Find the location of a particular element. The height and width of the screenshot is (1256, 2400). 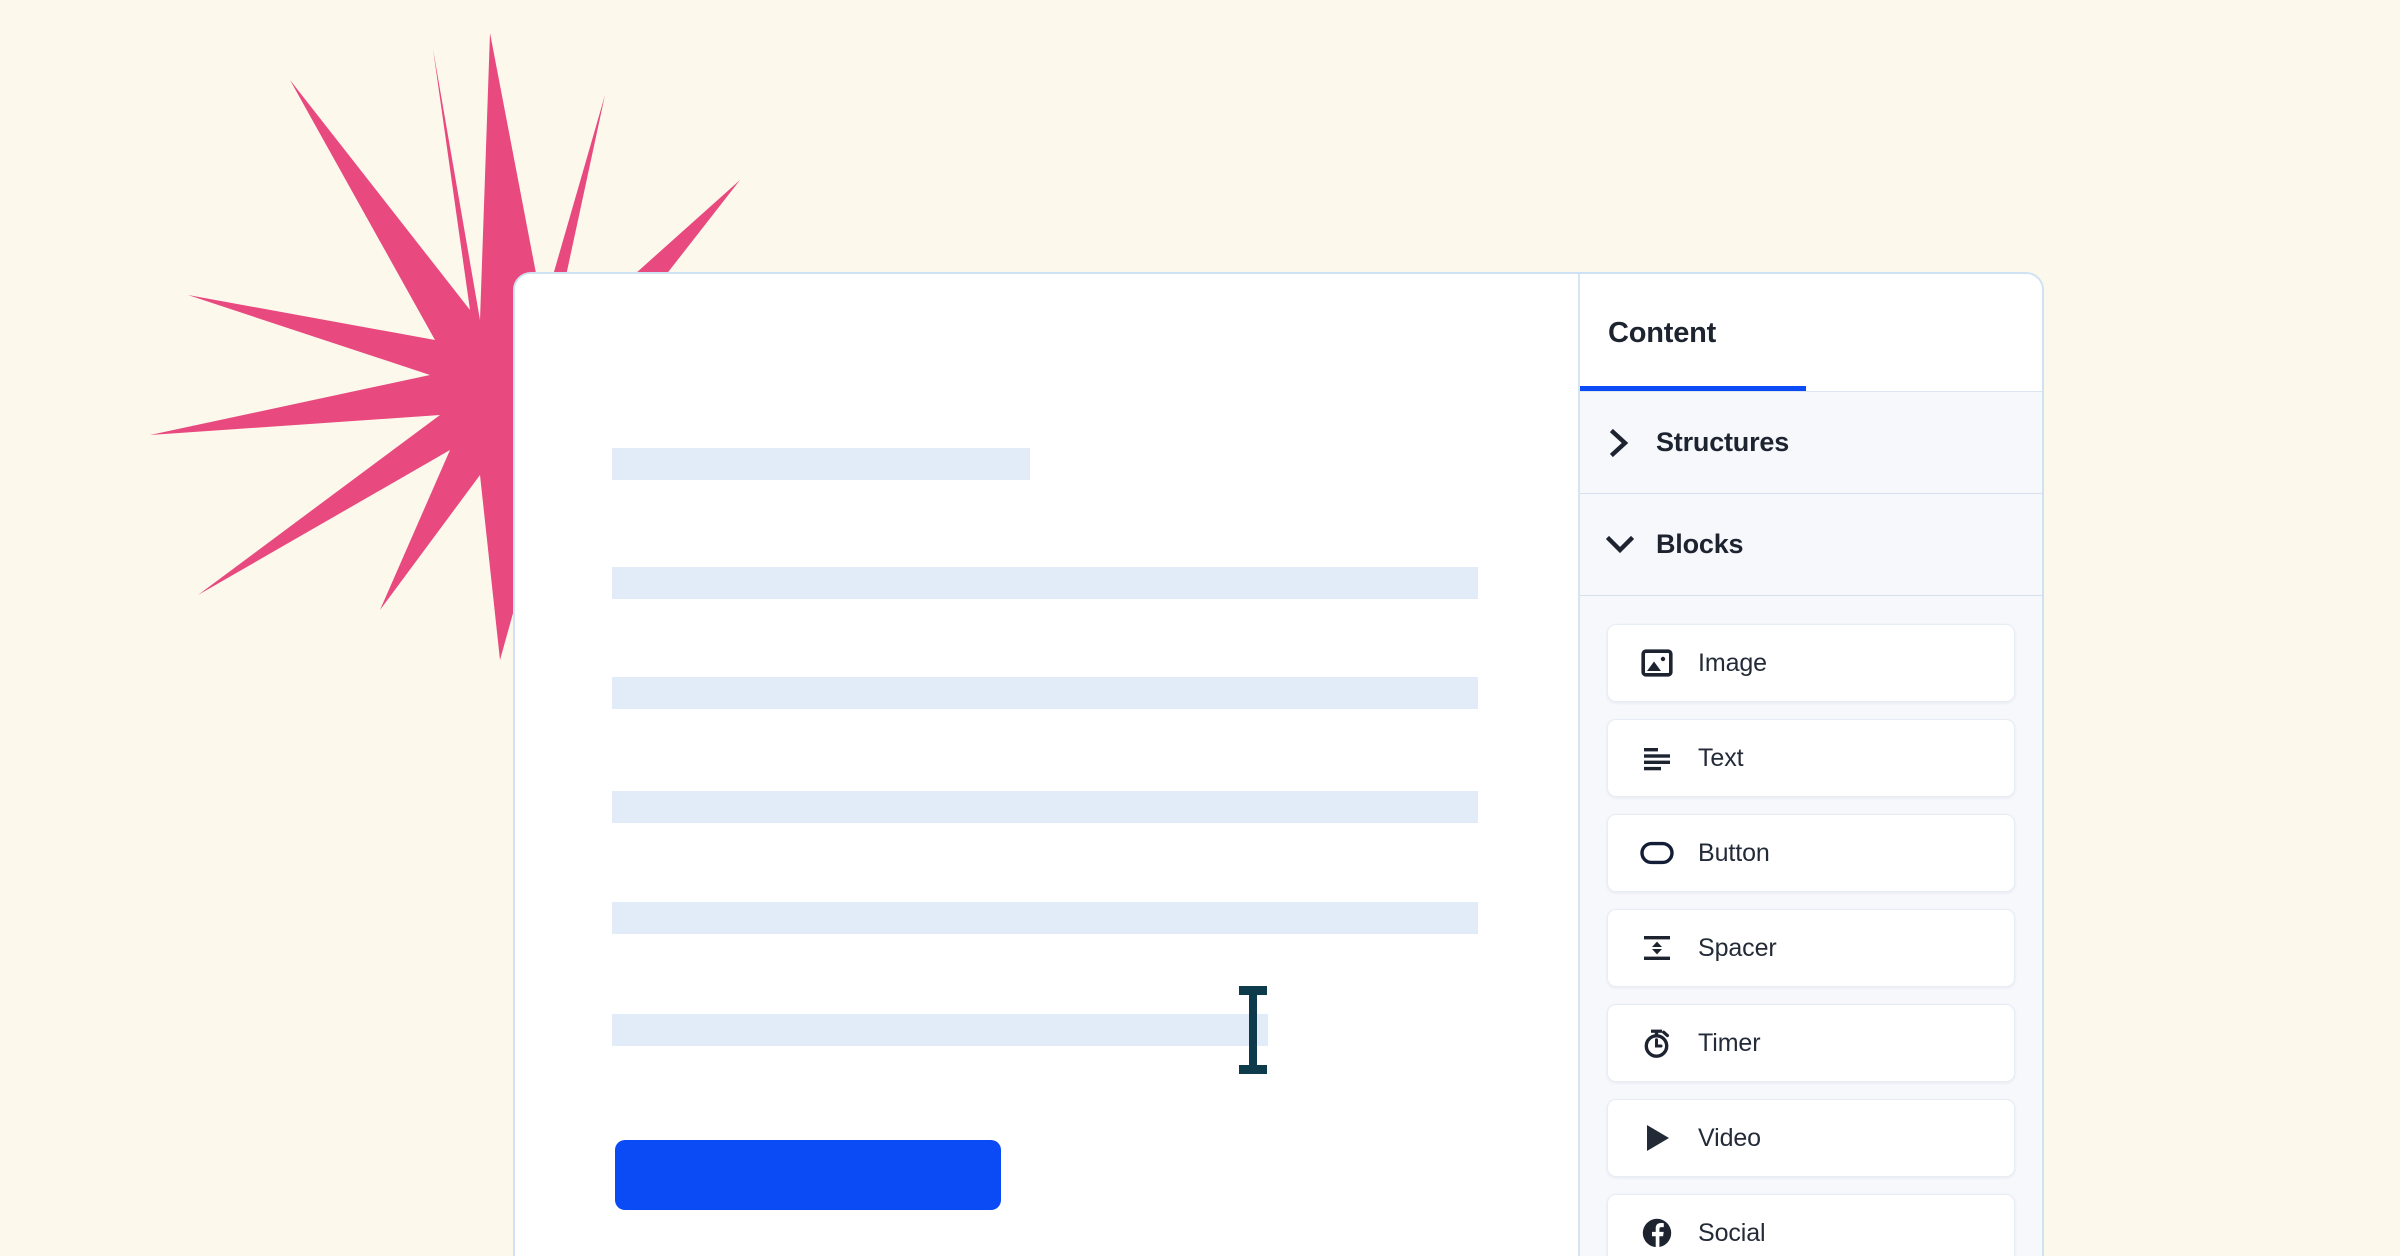

block-item-timer: Timer is located at coordinates (1811, 1043).